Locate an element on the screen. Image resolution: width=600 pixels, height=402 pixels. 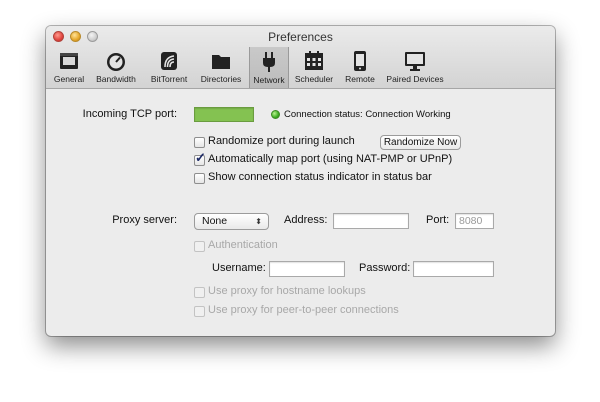
tab-label: Scheduler is located at coordinates (314, 79).